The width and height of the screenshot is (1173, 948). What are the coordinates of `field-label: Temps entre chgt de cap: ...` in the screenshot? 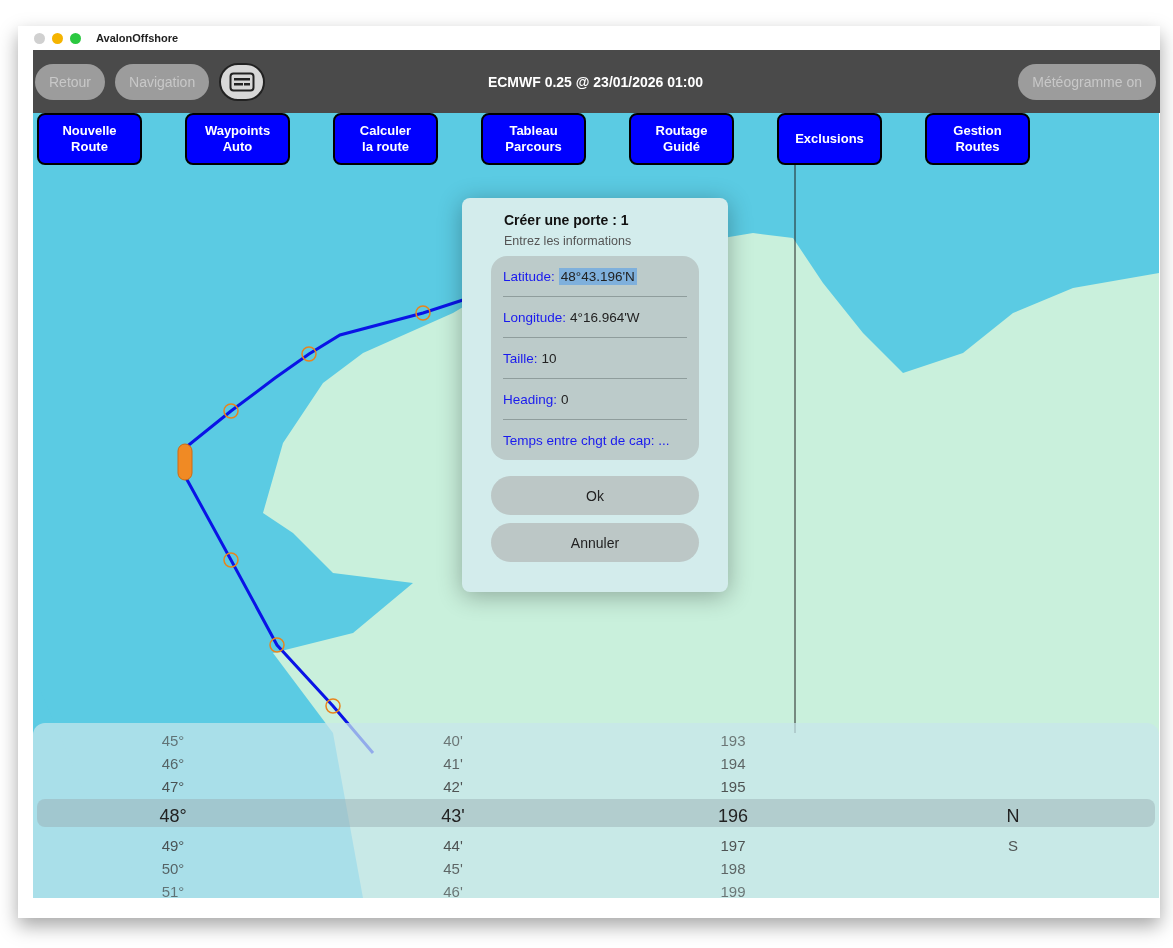 It's located at (586, 440).